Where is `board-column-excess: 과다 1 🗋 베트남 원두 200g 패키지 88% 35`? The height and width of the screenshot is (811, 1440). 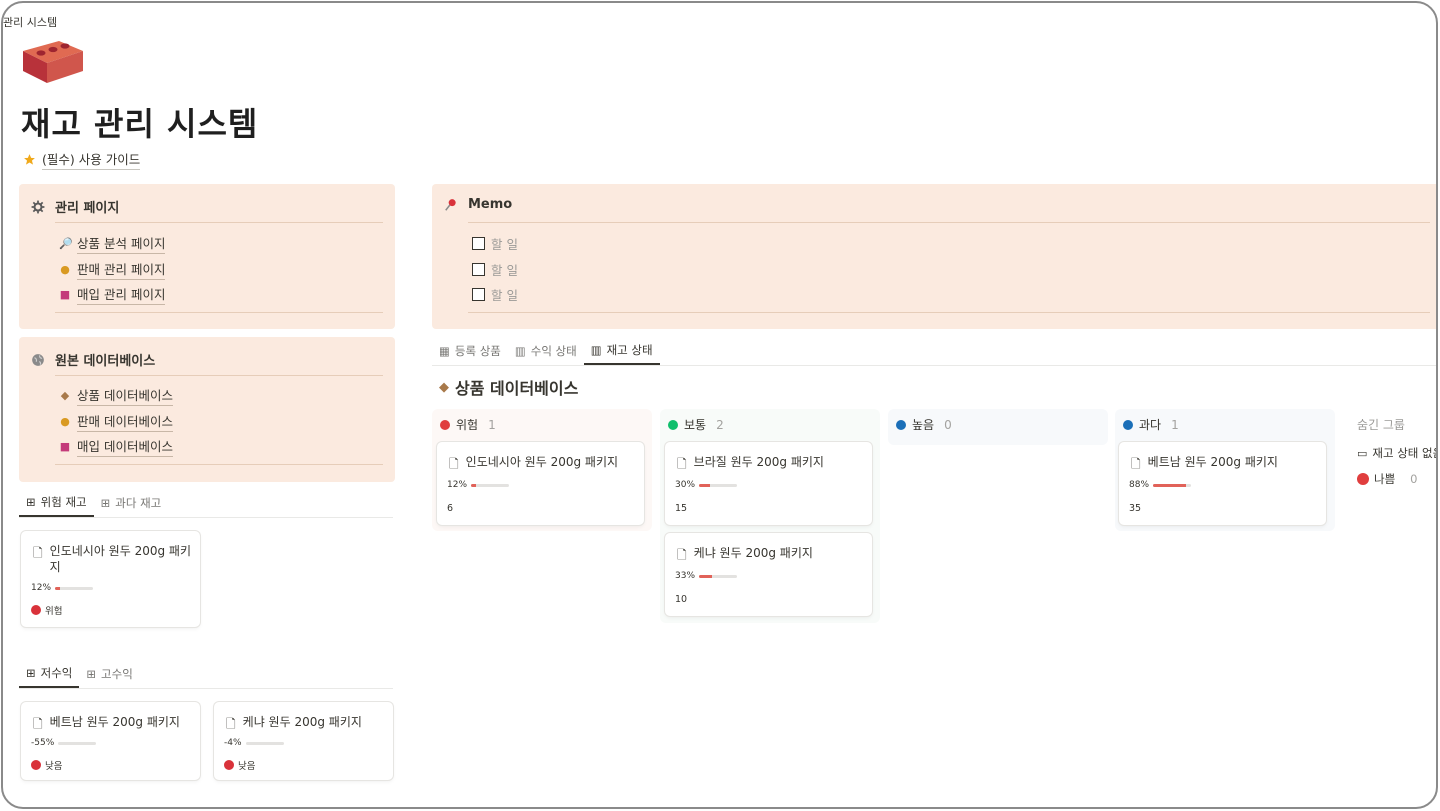 board-column-excess: 과다 1 🗋 베트남 원두 200g 패키지 88% 35 is located at coordinates (1225, 470).